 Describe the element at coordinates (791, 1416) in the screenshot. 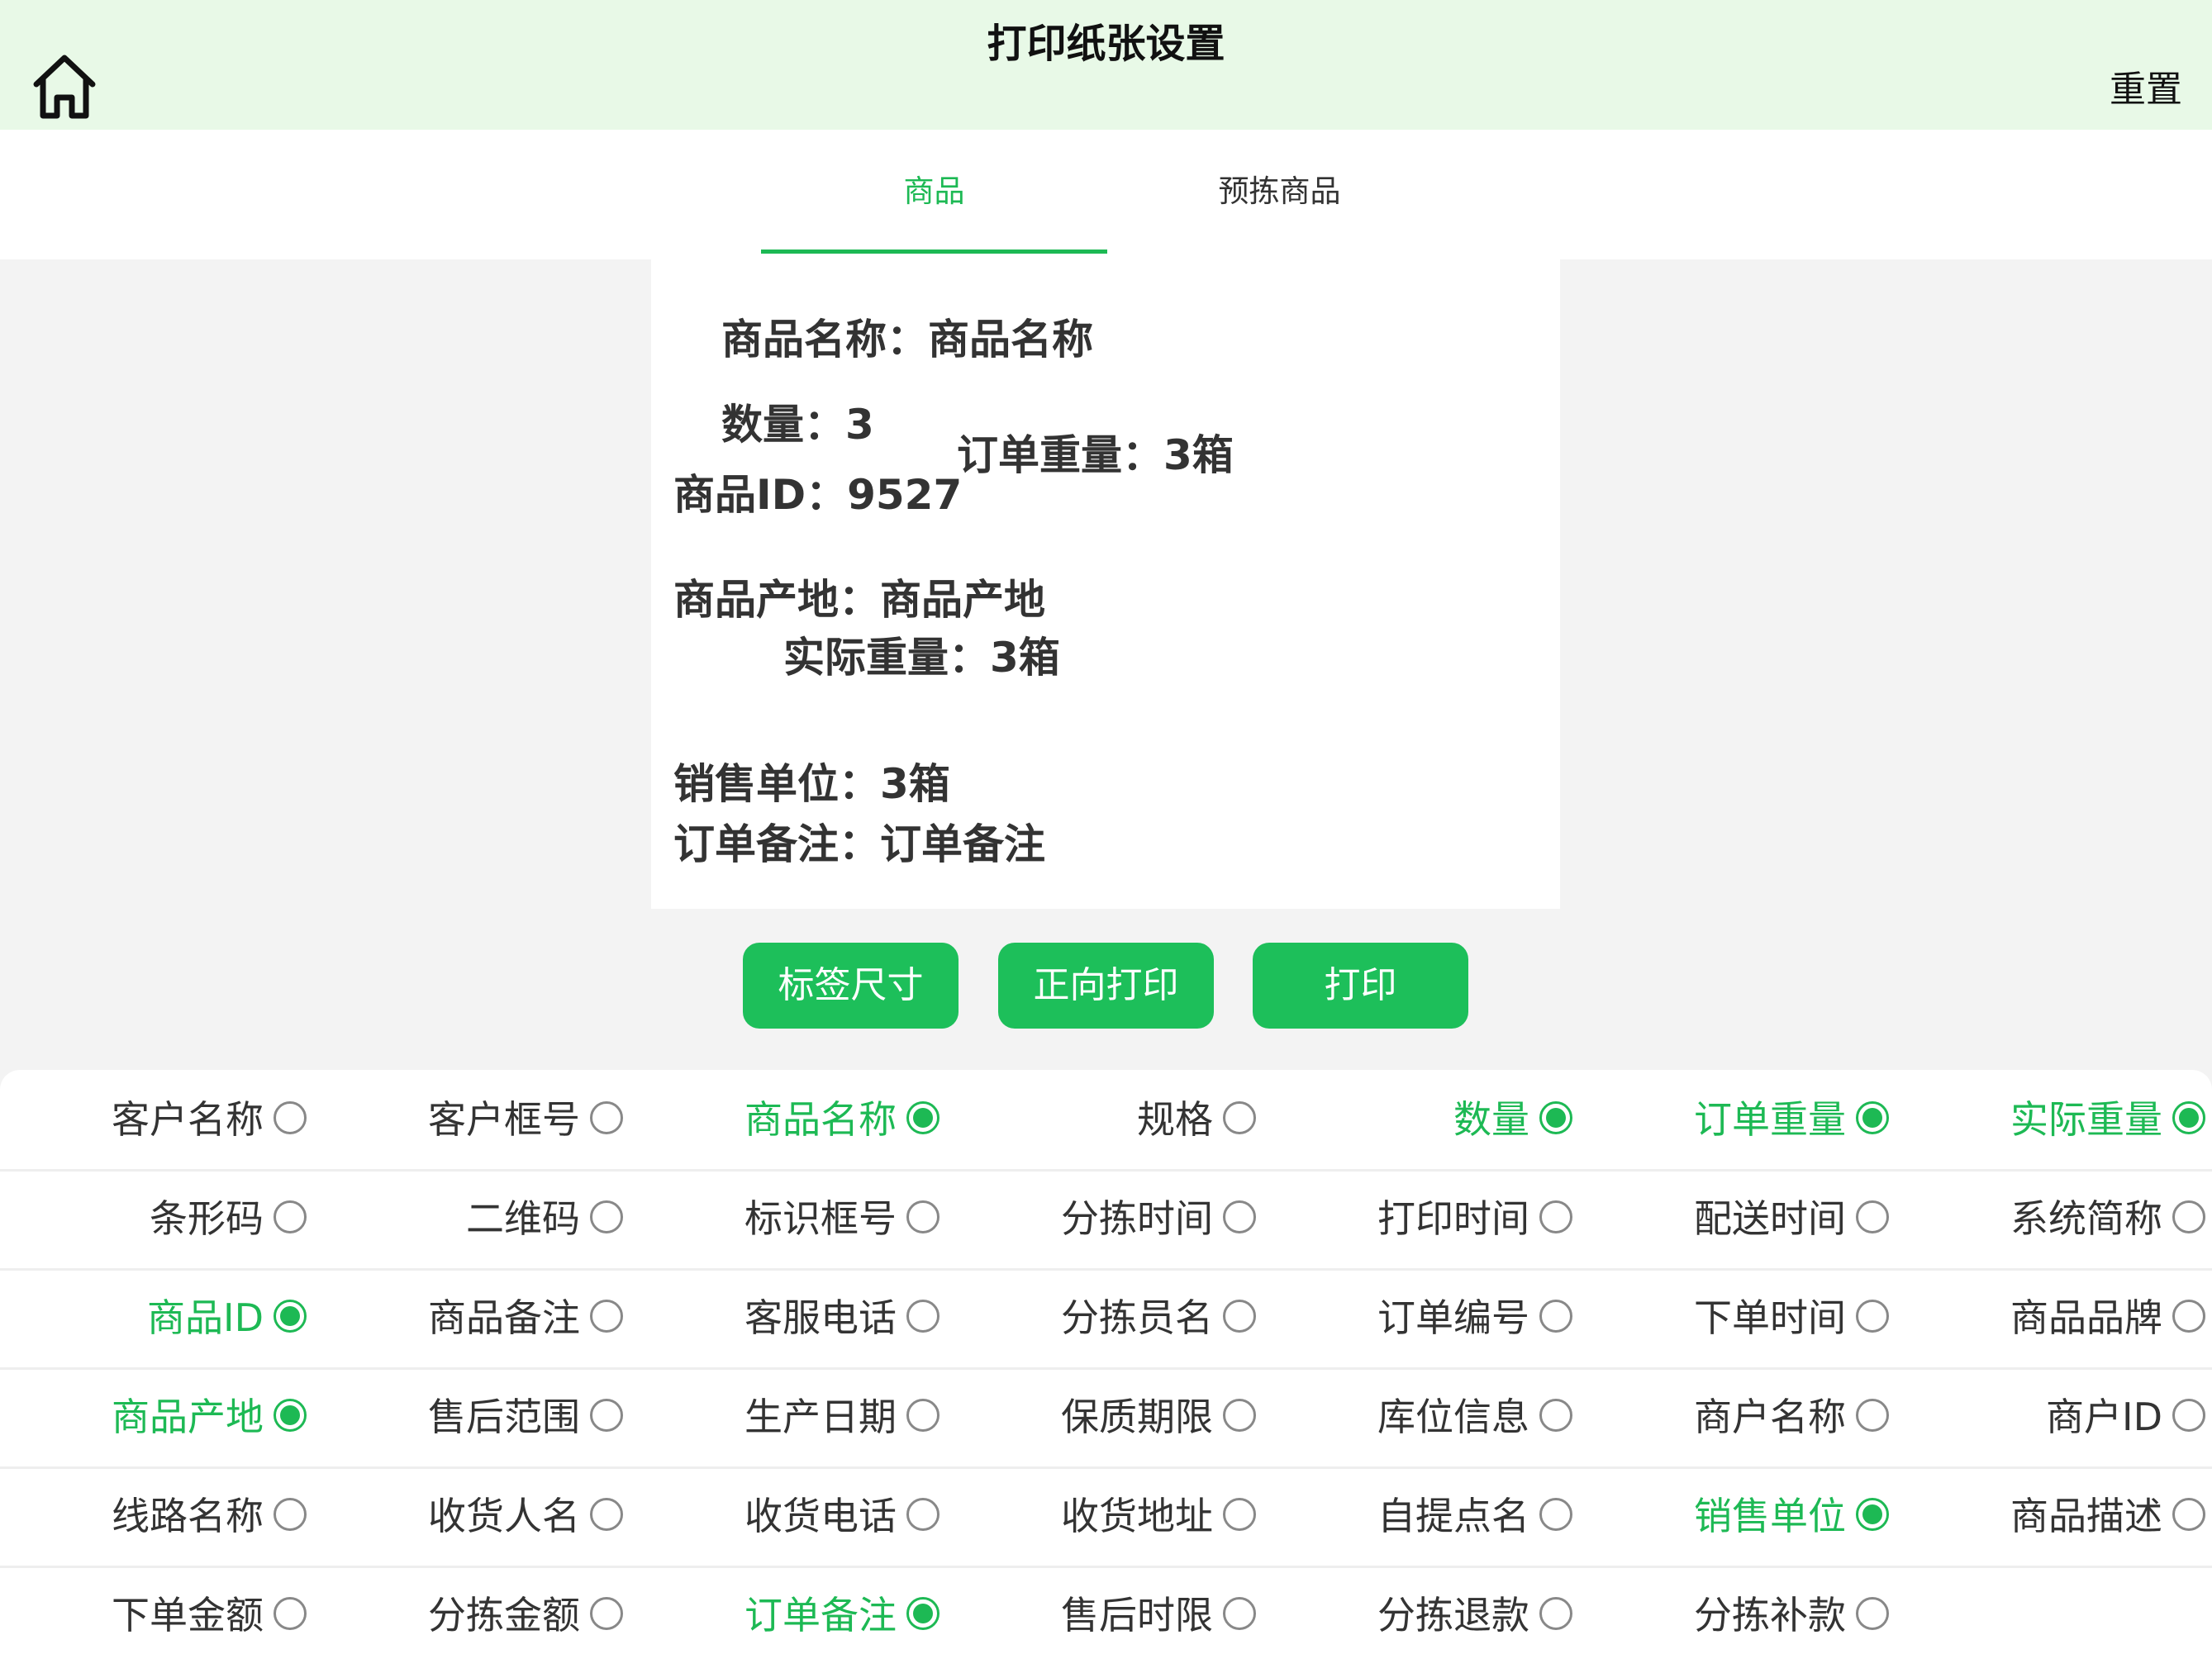

I see `field-option: 生产日期` at that location.